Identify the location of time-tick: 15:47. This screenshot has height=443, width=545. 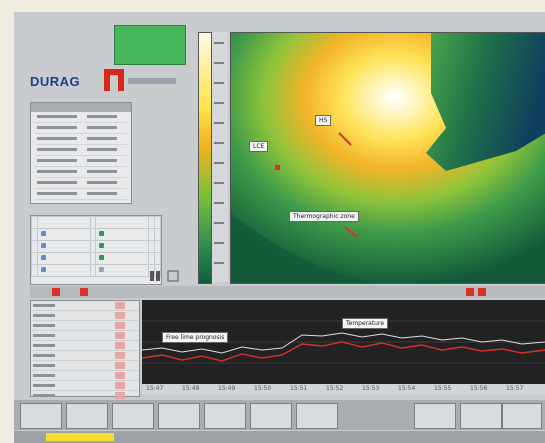
(155, 388).